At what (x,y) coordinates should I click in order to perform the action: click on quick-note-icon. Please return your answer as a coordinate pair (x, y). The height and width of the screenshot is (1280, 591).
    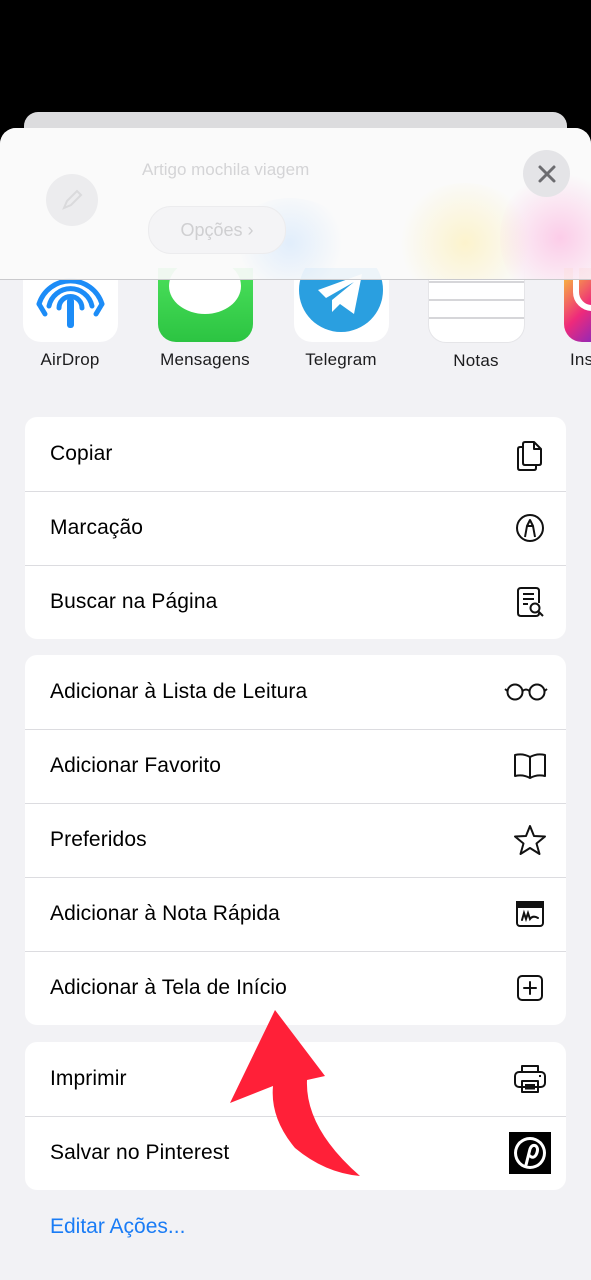
    Looking at the image, I should click on (530, 914).